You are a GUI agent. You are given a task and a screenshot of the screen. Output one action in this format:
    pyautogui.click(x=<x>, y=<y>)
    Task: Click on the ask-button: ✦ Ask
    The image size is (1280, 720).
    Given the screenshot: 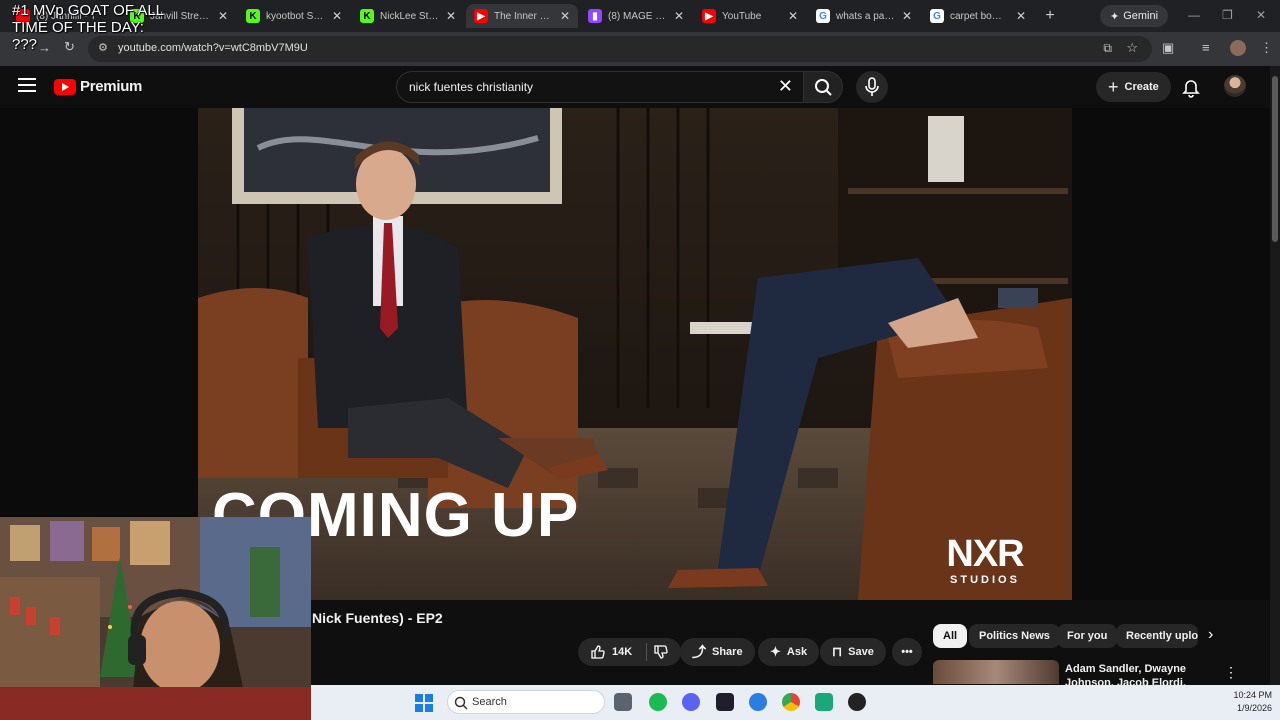 What is the action you would take?
    pyautogui.click(x=789, y=652)
    